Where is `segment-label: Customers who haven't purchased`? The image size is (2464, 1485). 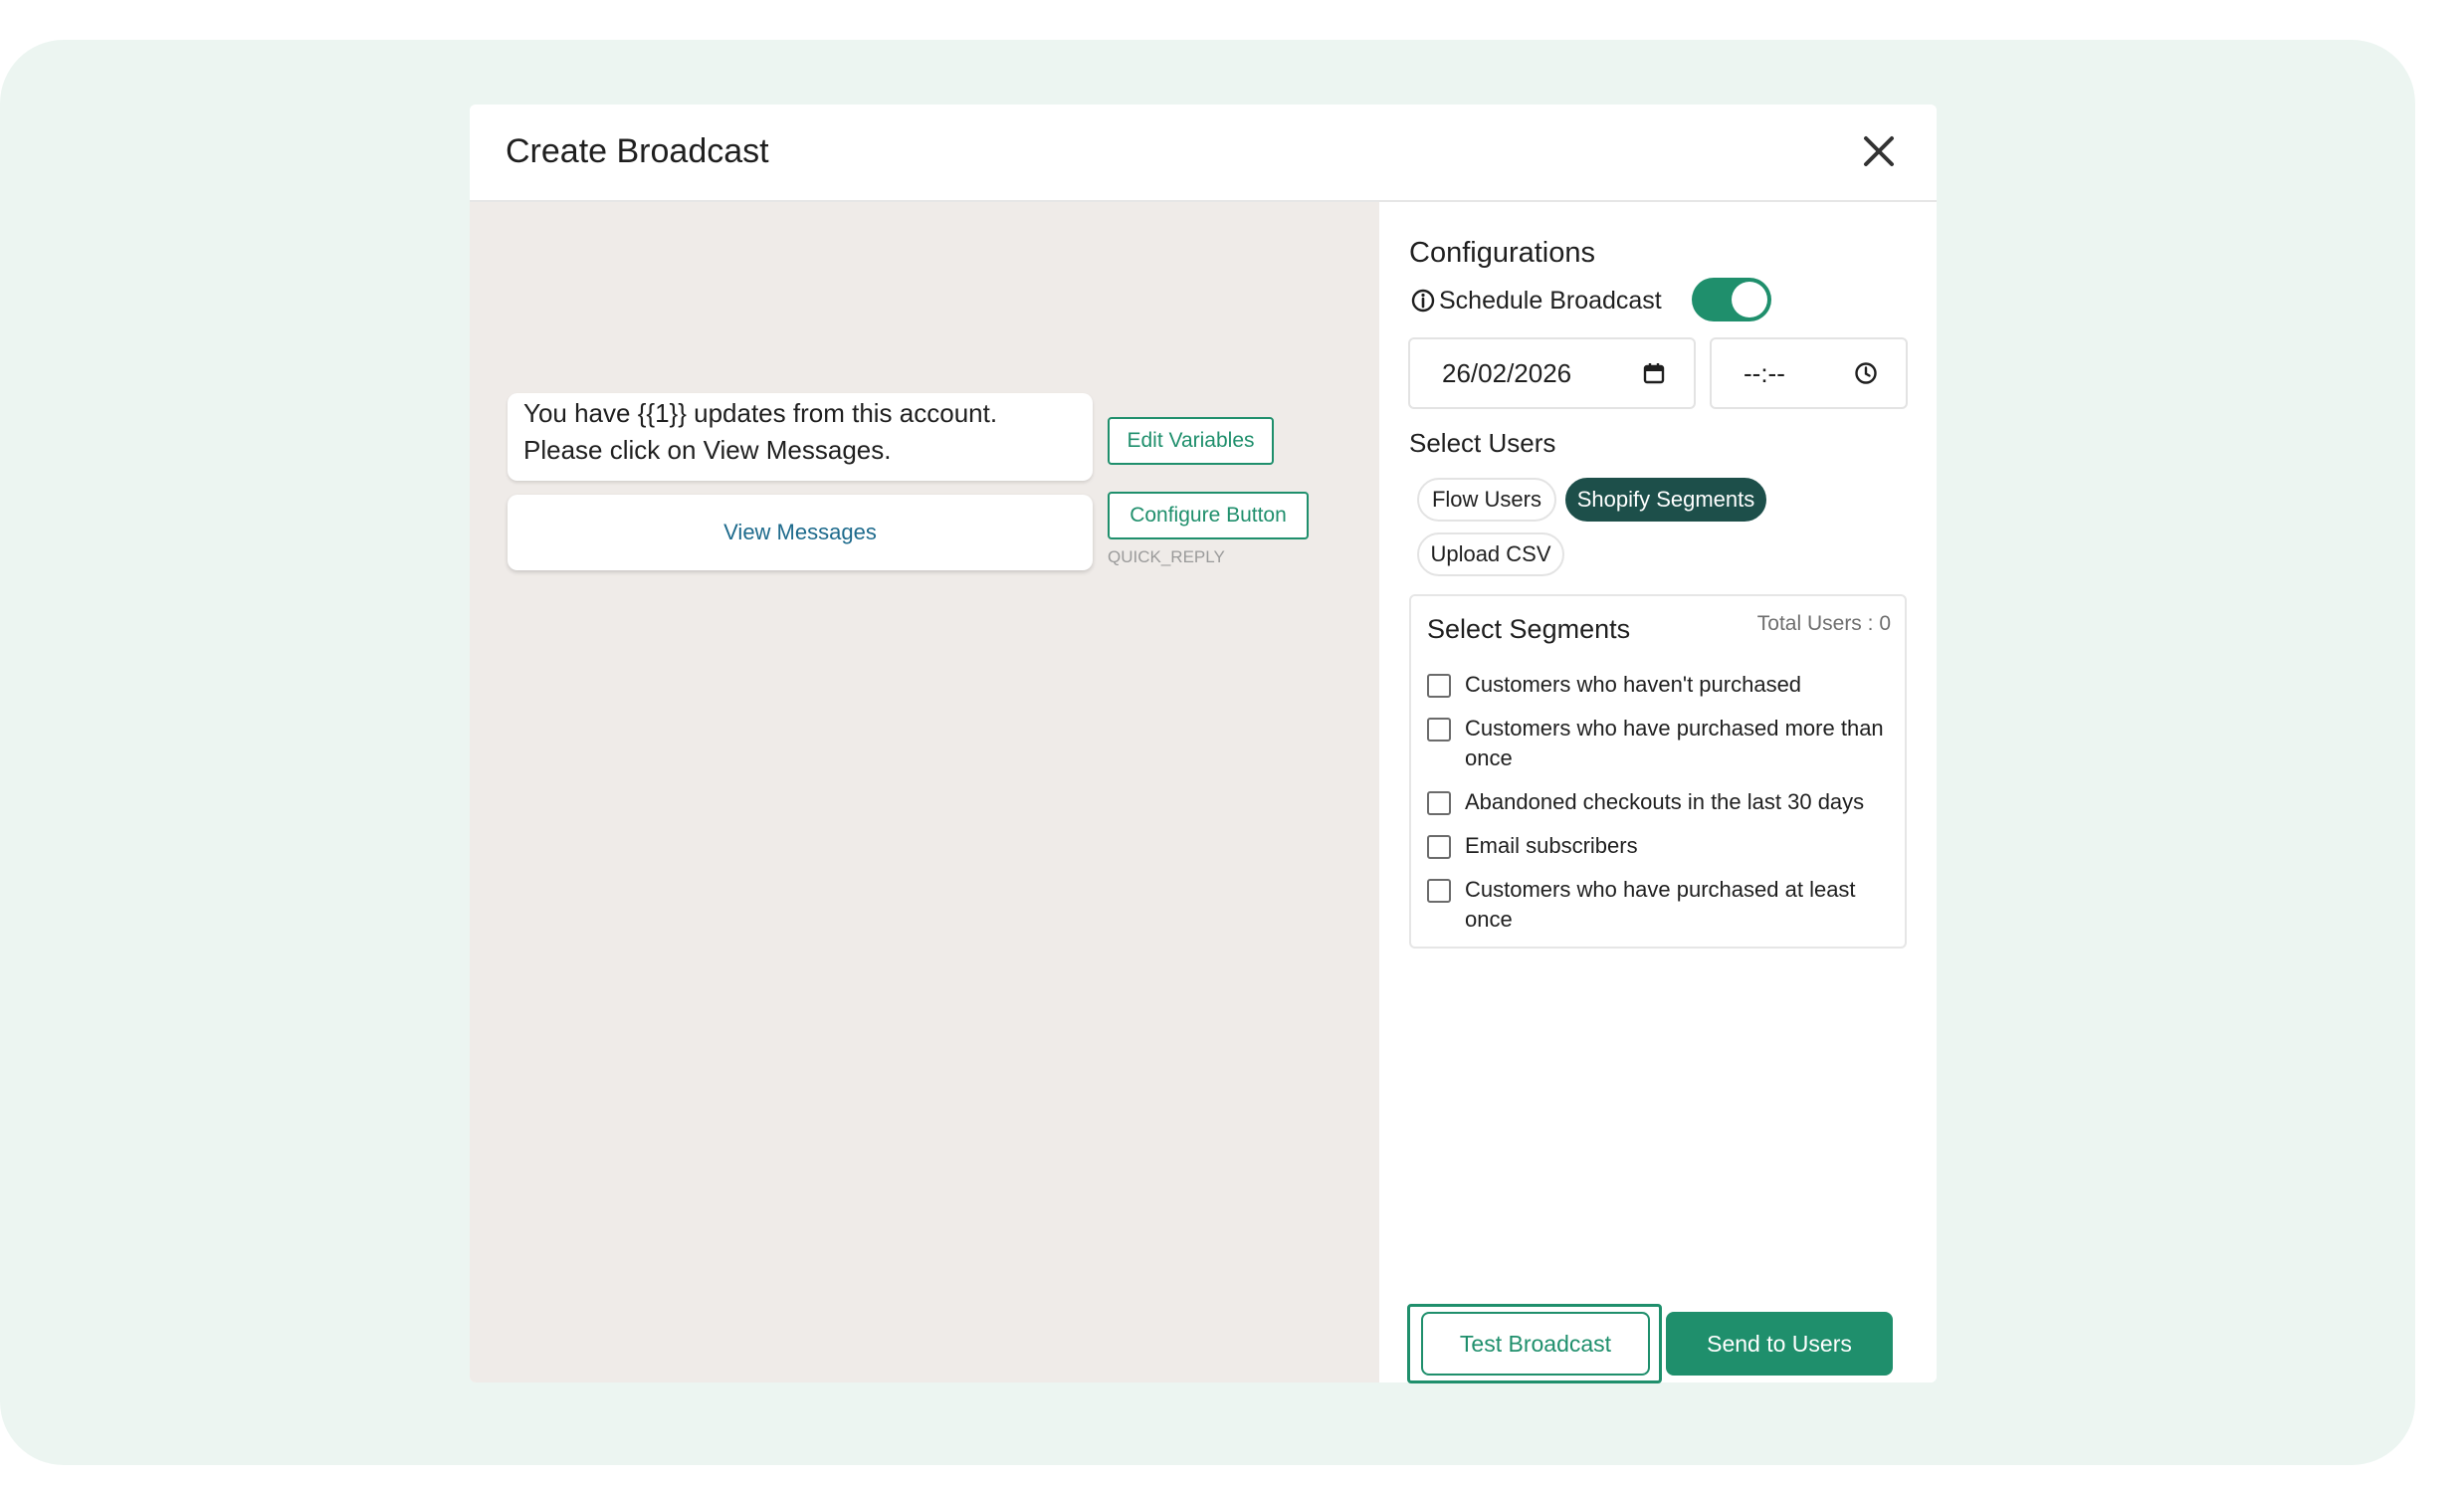 segment-label: Customers who haven't purchased is located at coordinates (1633, 684).